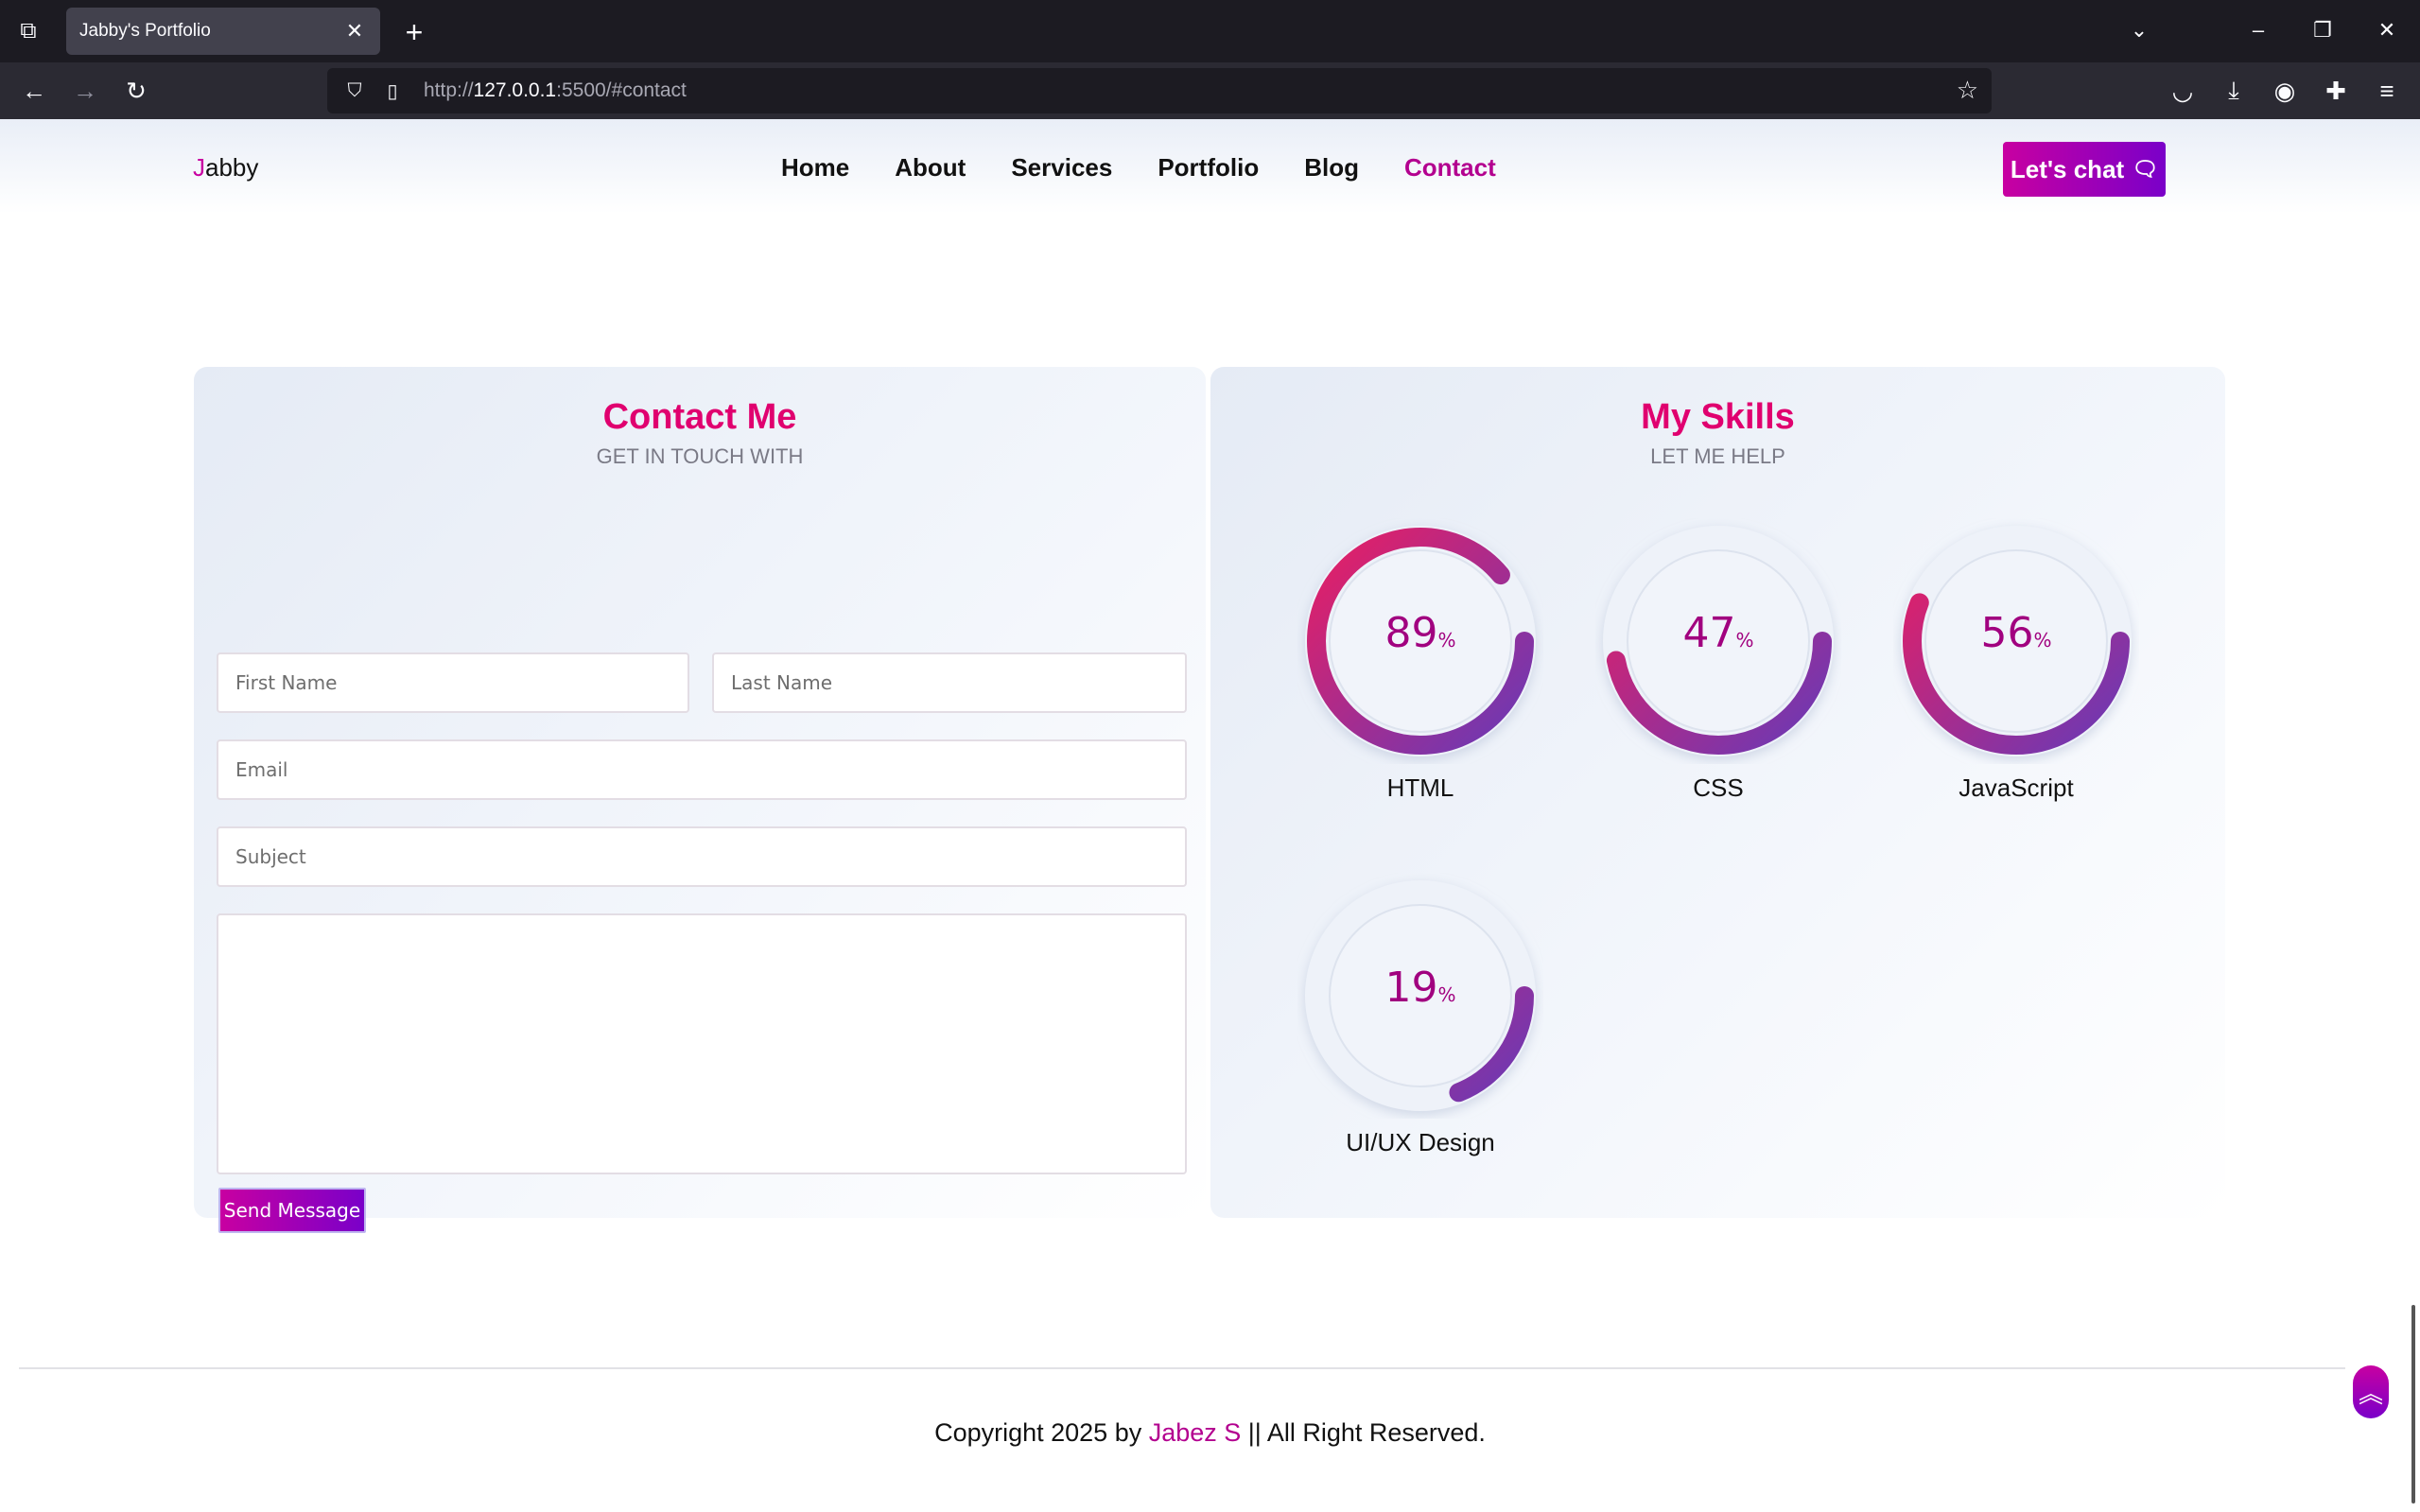  Describe the element at coordinates (700, 456) in the screenshot. I see `contact-subtitle: GET IN TOUCH WITH` at that location.